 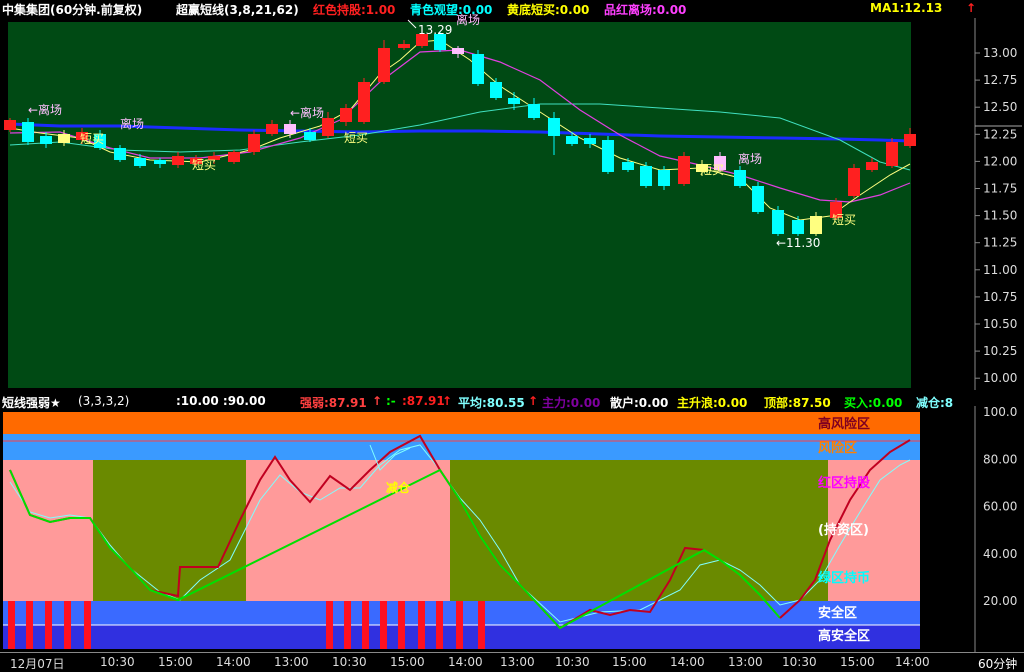 I want to click on zone-safe: 安全区, so click(x=837, y=613).